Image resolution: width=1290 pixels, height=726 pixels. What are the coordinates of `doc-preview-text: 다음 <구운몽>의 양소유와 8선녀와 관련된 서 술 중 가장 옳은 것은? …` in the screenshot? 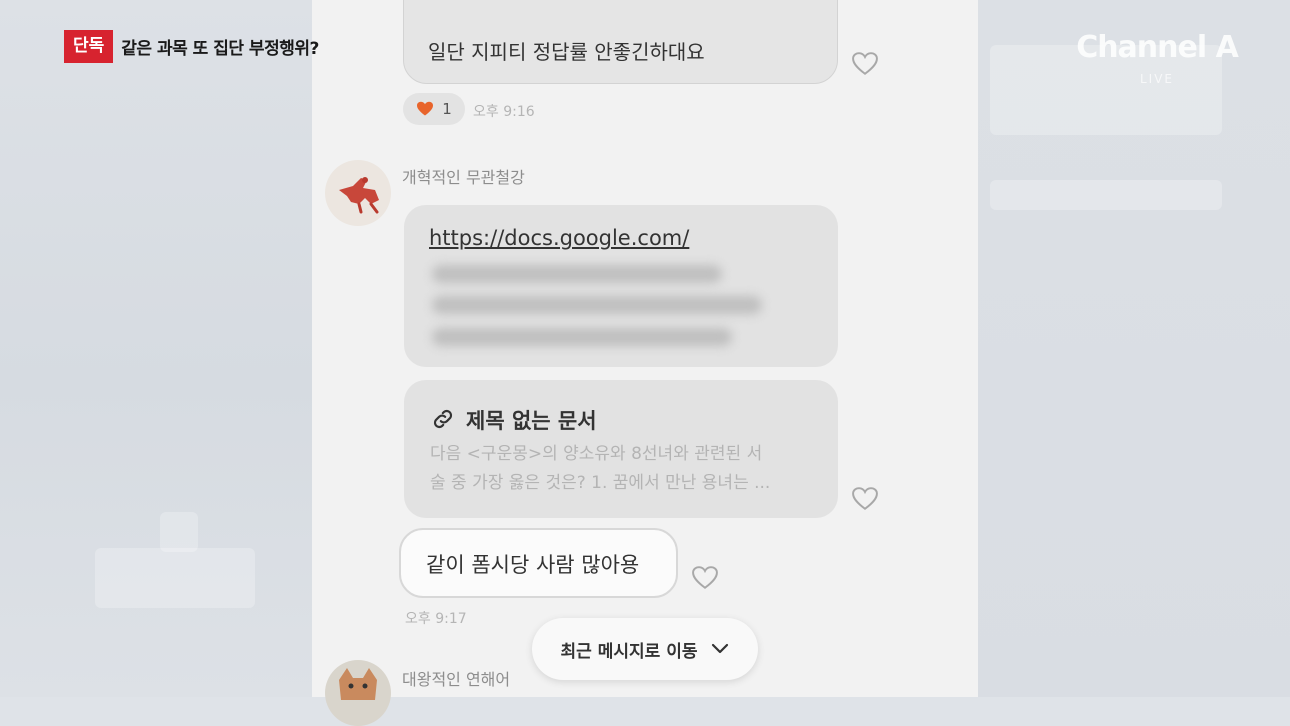 It's located at (600, 468).